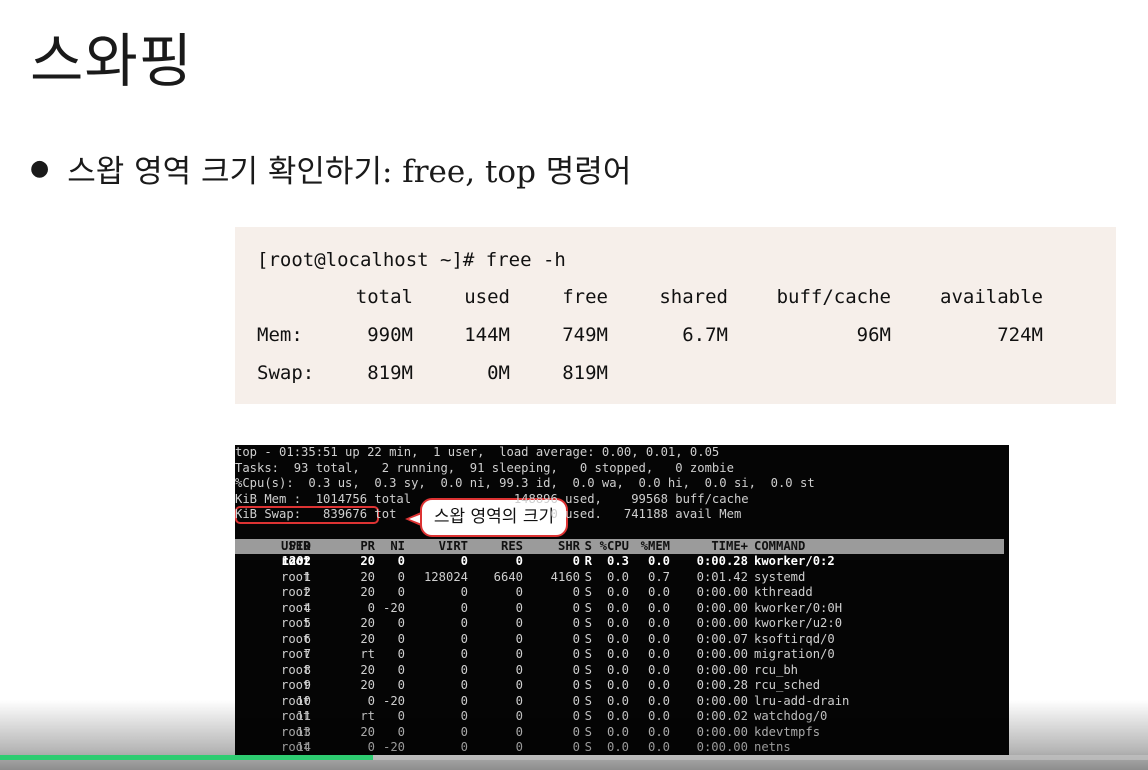 This screenshot has height=770, width=1148. I want to click on top-column-header: VIRT, so click(453, 546).